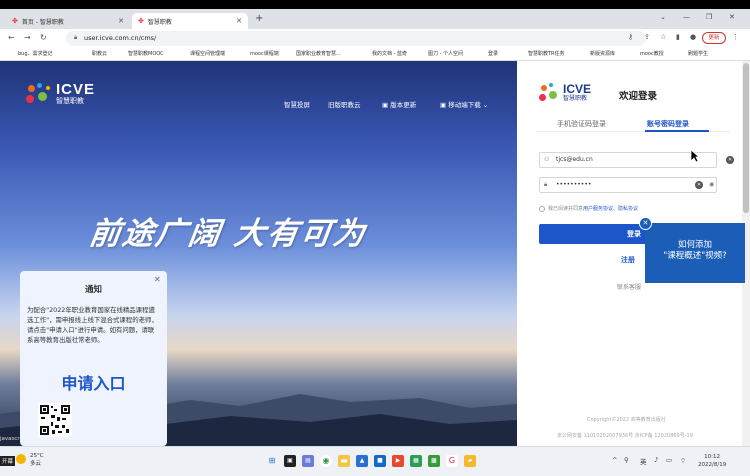  Describe the element at coordinates (120, 38) in the screenshot. I see `url-text: user.icve.com.cn/cms/` at that location.